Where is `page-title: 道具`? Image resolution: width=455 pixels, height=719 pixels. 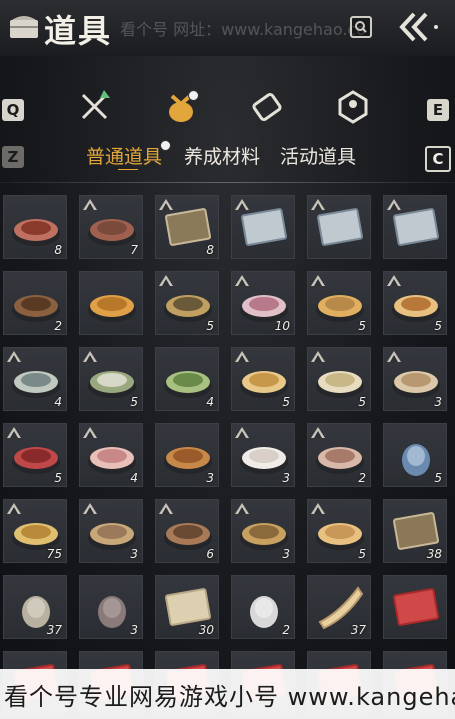
page-title: 道具 is located at coordinates (78, 31).